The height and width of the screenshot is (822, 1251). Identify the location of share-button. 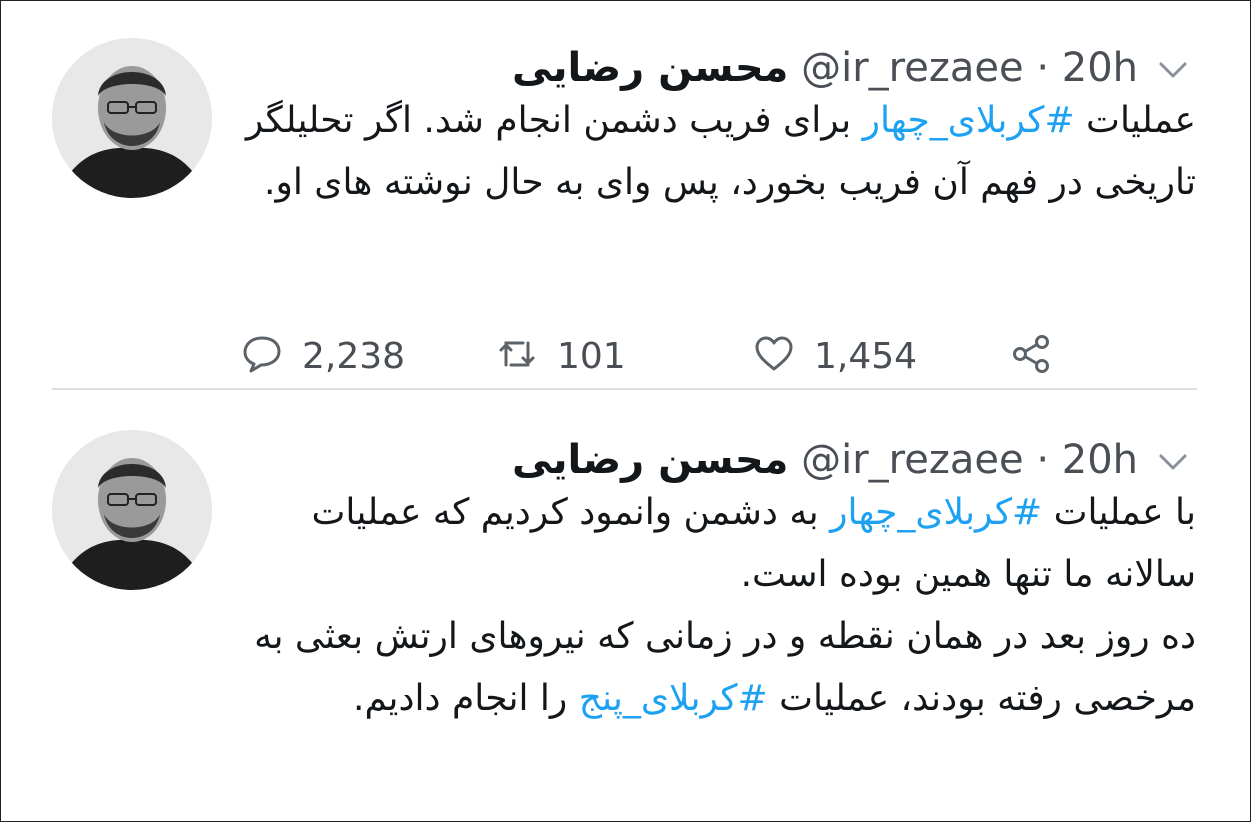
(1032, 356).